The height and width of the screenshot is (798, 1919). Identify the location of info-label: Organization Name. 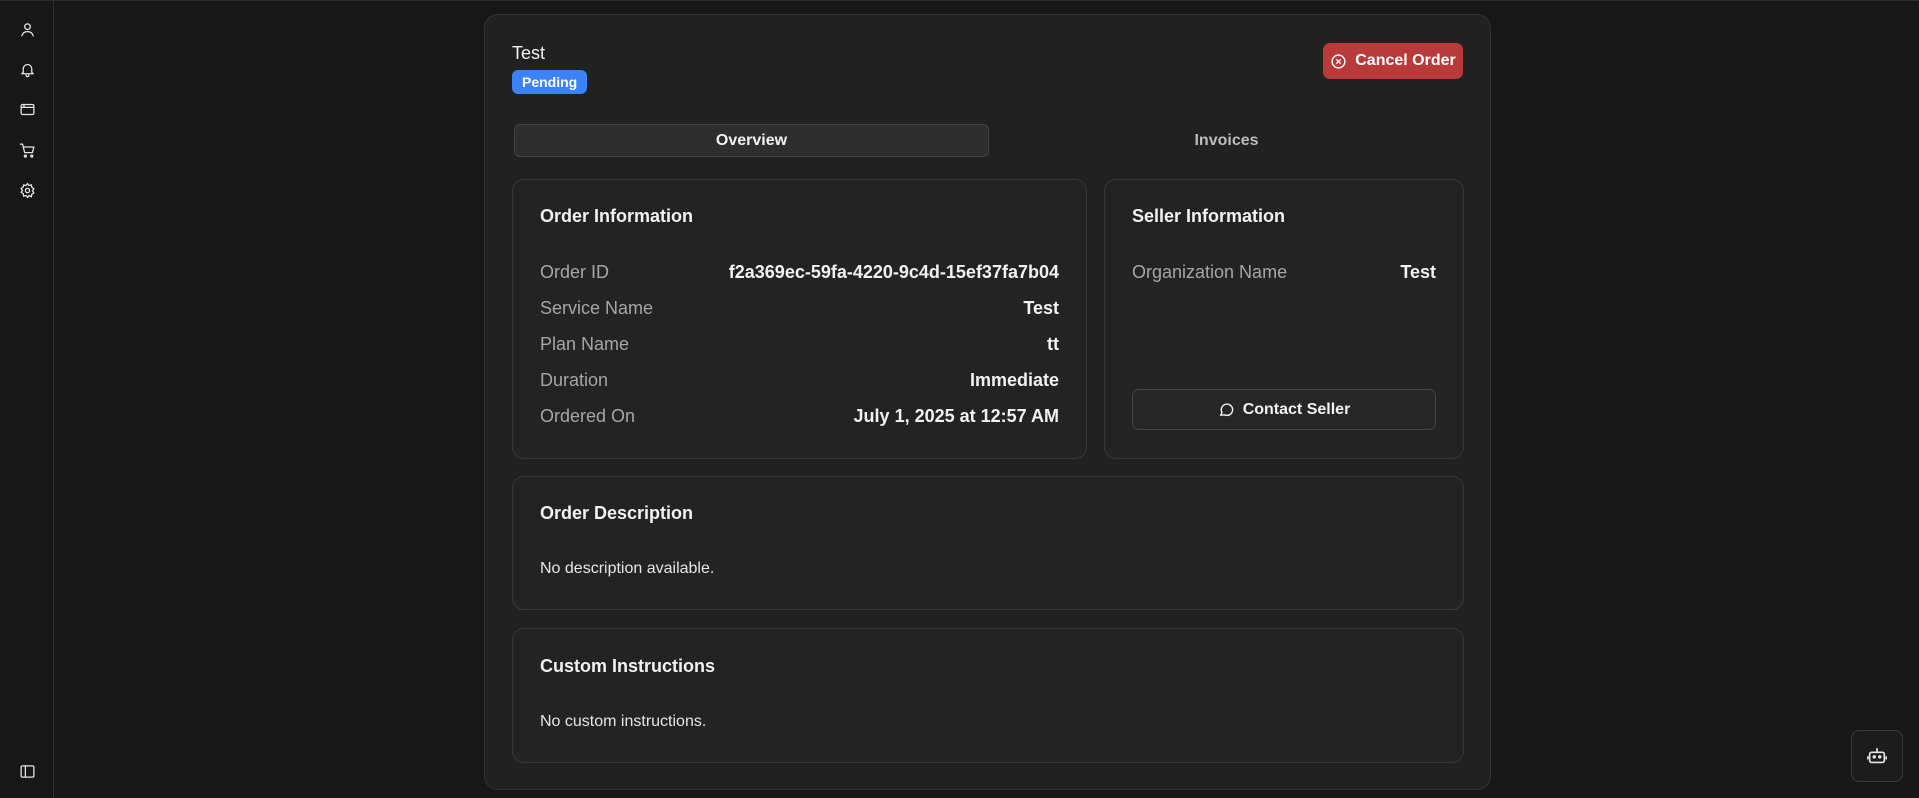
(1210, 271).